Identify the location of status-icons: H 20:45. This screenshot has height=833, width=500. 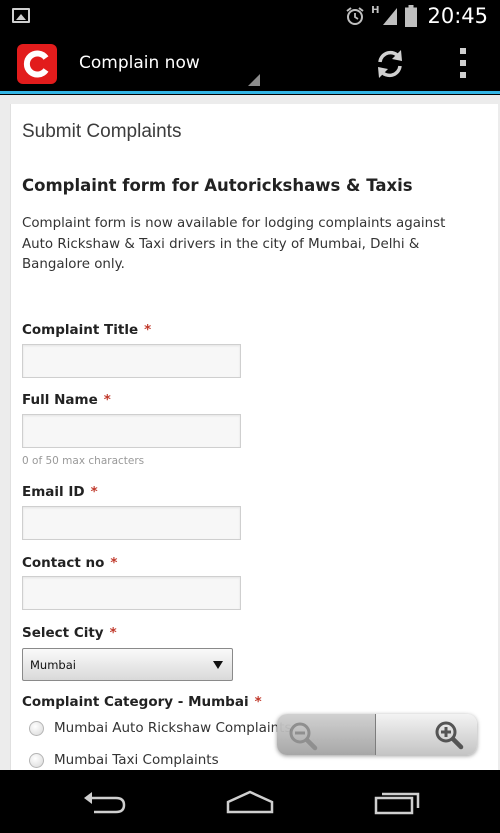
(416, 16).